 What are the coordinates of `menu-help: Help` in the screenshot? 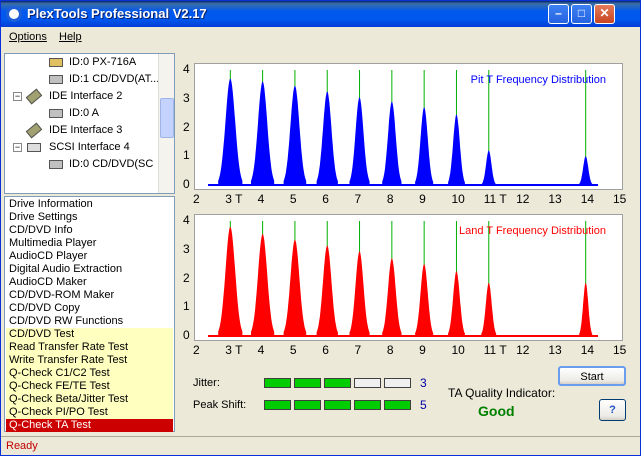 It's located at (70, 37).